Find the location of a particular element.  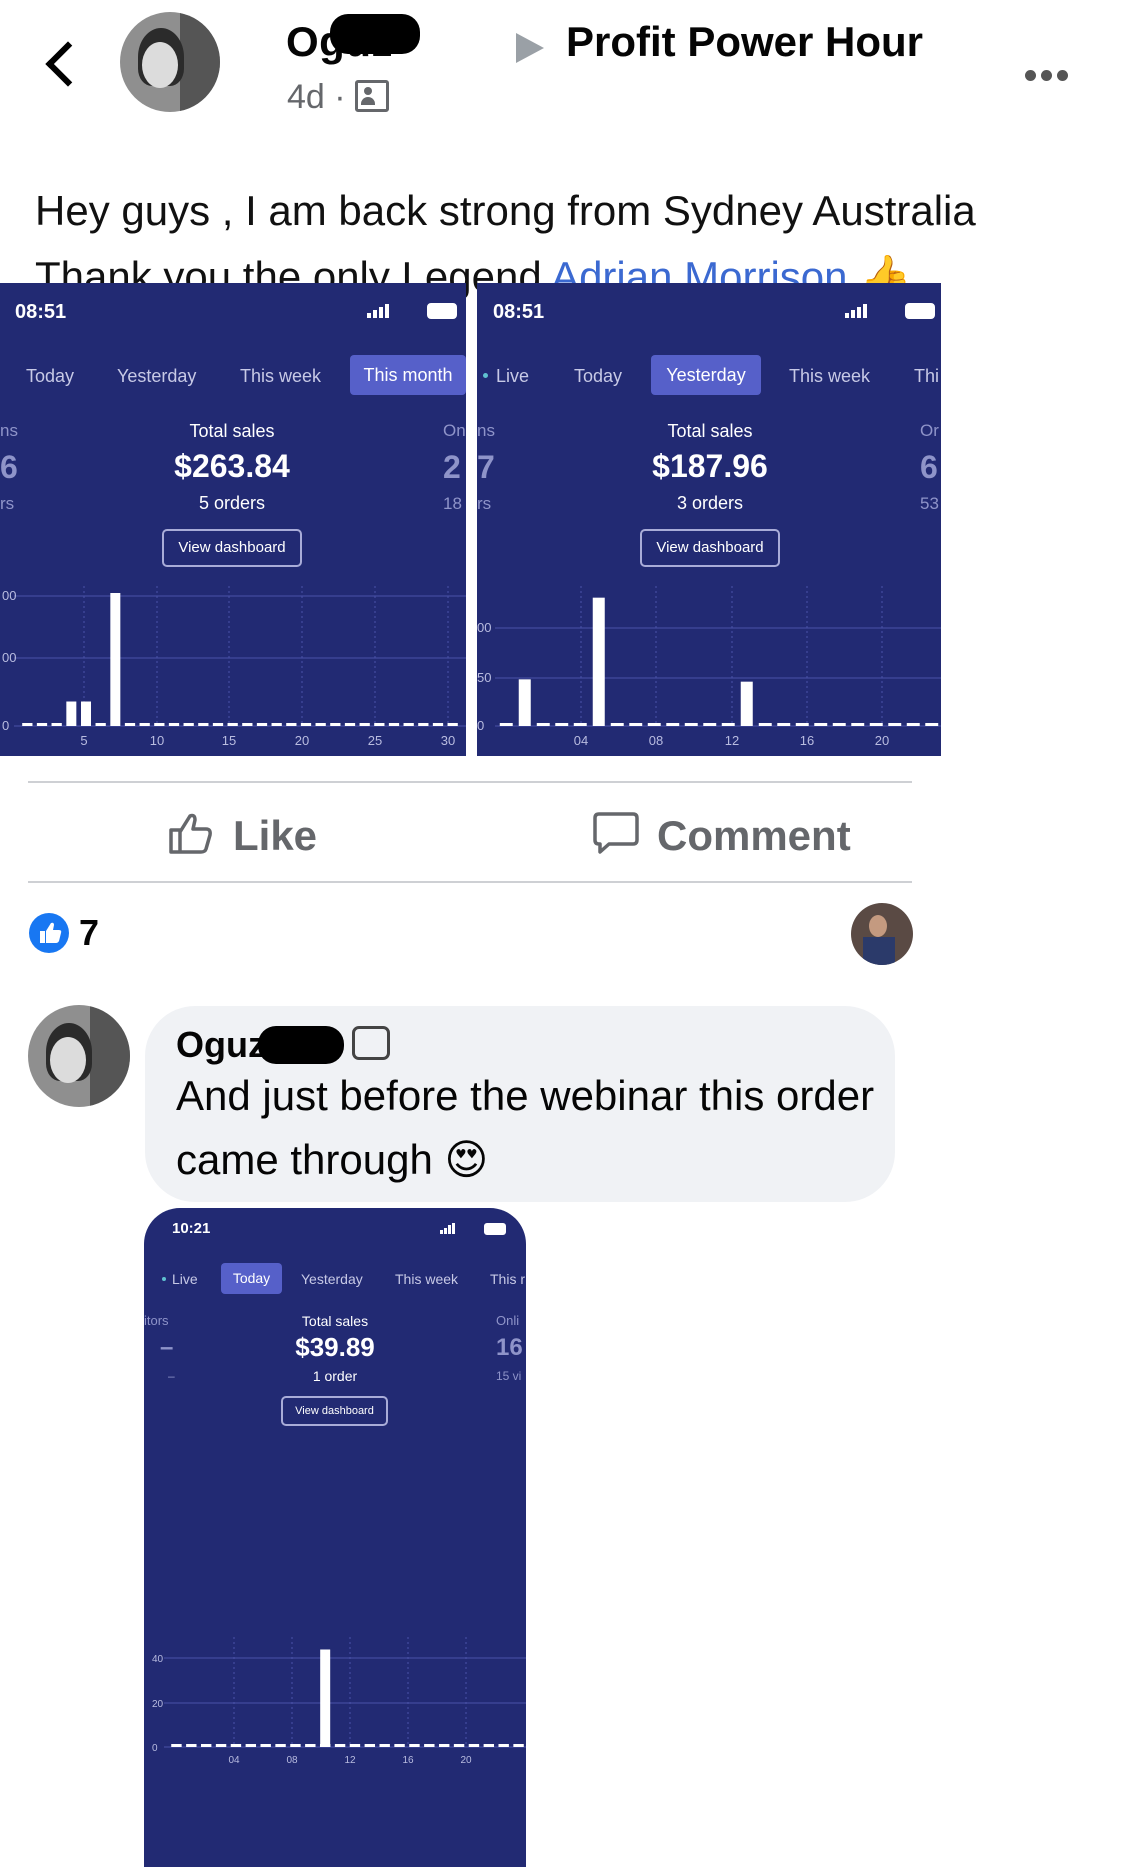

x-tick-label: 5 is located at coordinates (83, 740).